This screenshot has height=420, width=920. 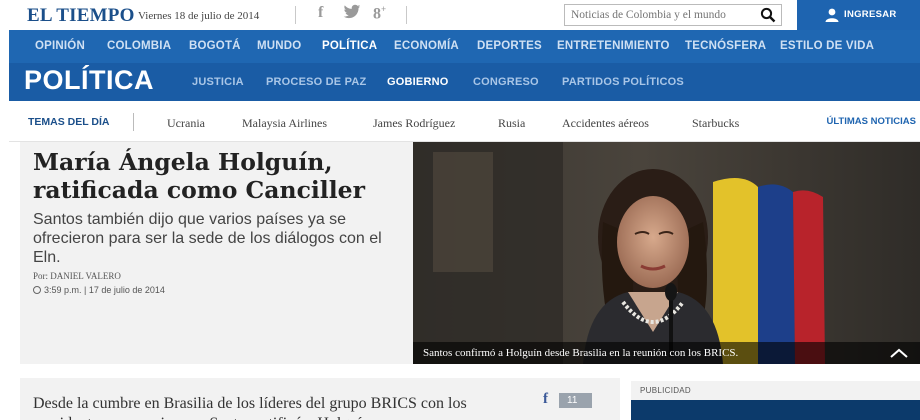 I want to click on latest-news-link: ÚLTIMAS NOTICIAS, so click(x=871, y=121).